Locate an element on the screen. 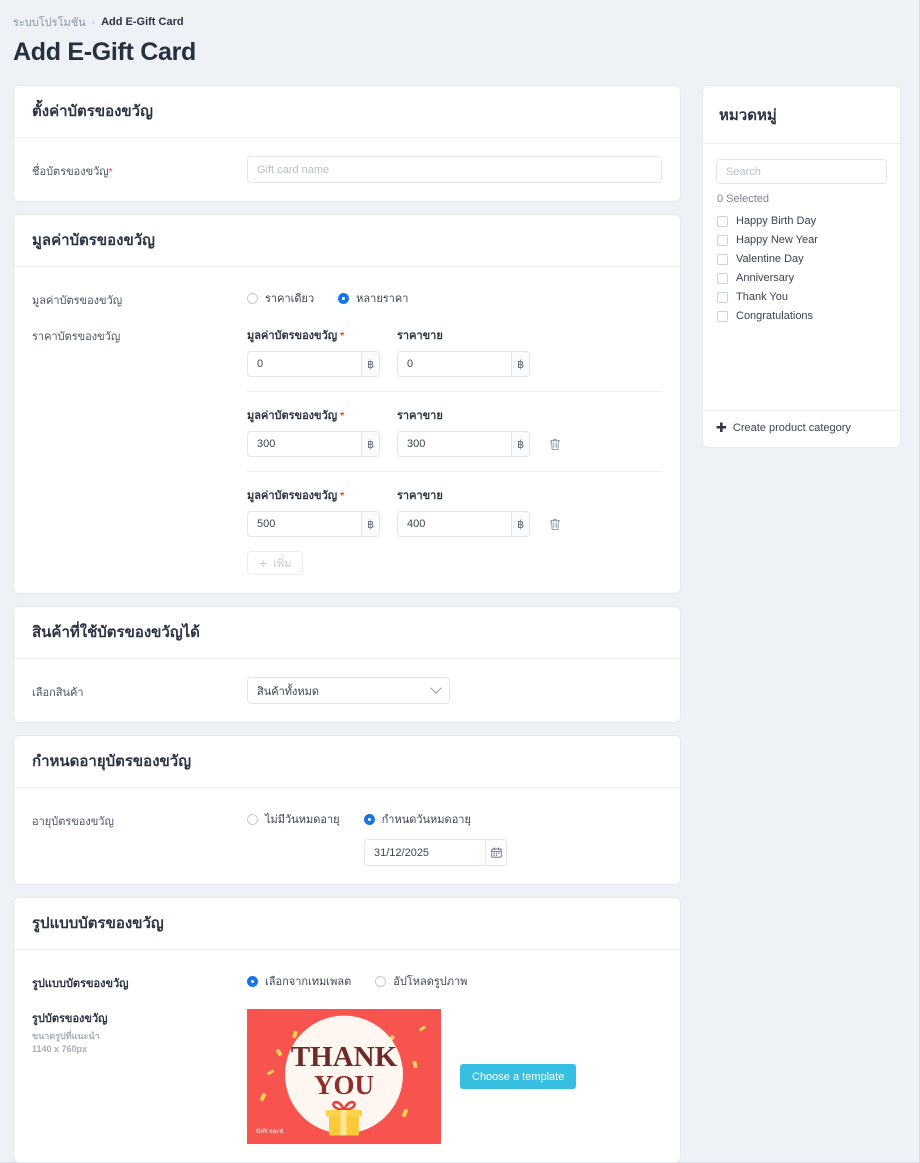 This screenshot has height=1163, width=920. giftcard-footer-label: Gift card is located at coordinates (270, 1132).